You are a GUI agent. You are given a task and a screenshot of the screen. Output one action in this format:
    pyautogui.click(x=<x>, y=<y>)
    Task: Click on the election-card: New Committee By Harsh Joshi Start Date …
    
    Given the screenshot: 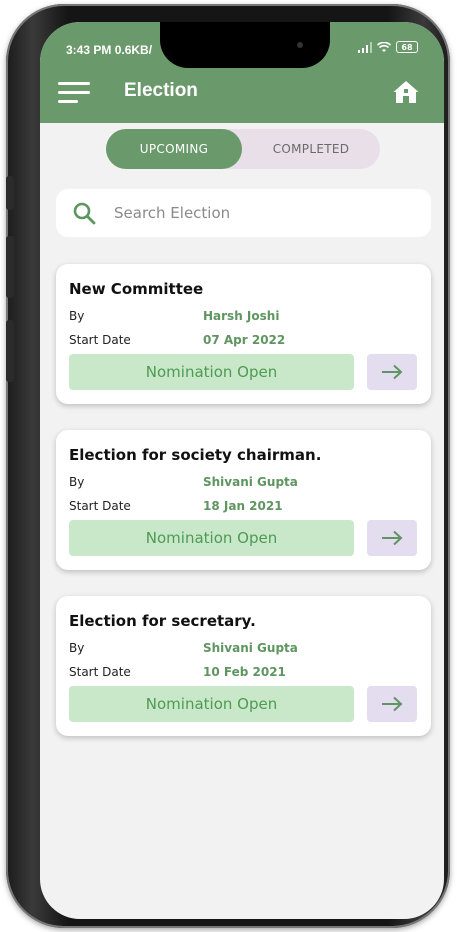 What is the action you would take?
    pyautogui.click(x=243, y=334)
    